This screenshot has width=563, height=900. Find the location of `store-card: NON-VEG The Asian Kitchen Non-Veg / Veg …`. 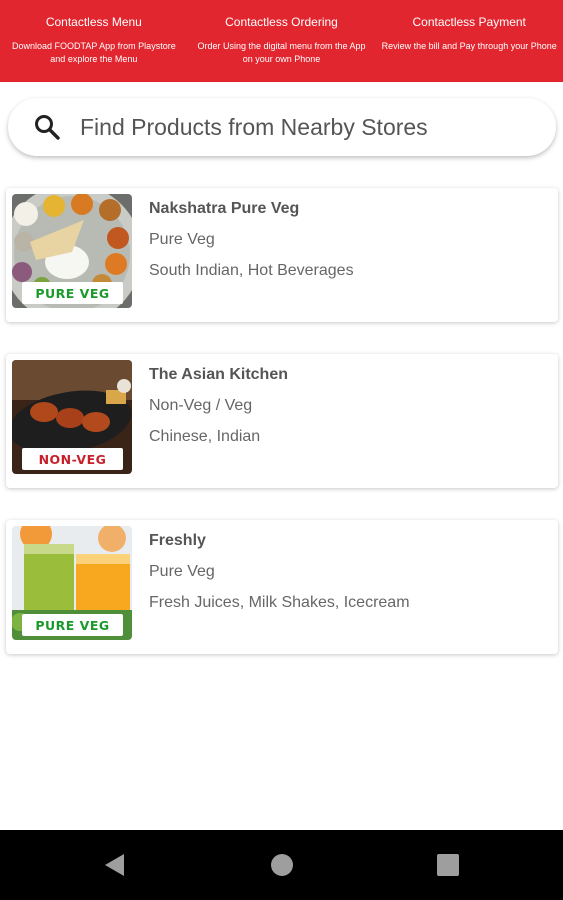

store-card: NON-VEG The Asian Kitchen Non-Veg / Veg … is located at coordinates (282, 421).